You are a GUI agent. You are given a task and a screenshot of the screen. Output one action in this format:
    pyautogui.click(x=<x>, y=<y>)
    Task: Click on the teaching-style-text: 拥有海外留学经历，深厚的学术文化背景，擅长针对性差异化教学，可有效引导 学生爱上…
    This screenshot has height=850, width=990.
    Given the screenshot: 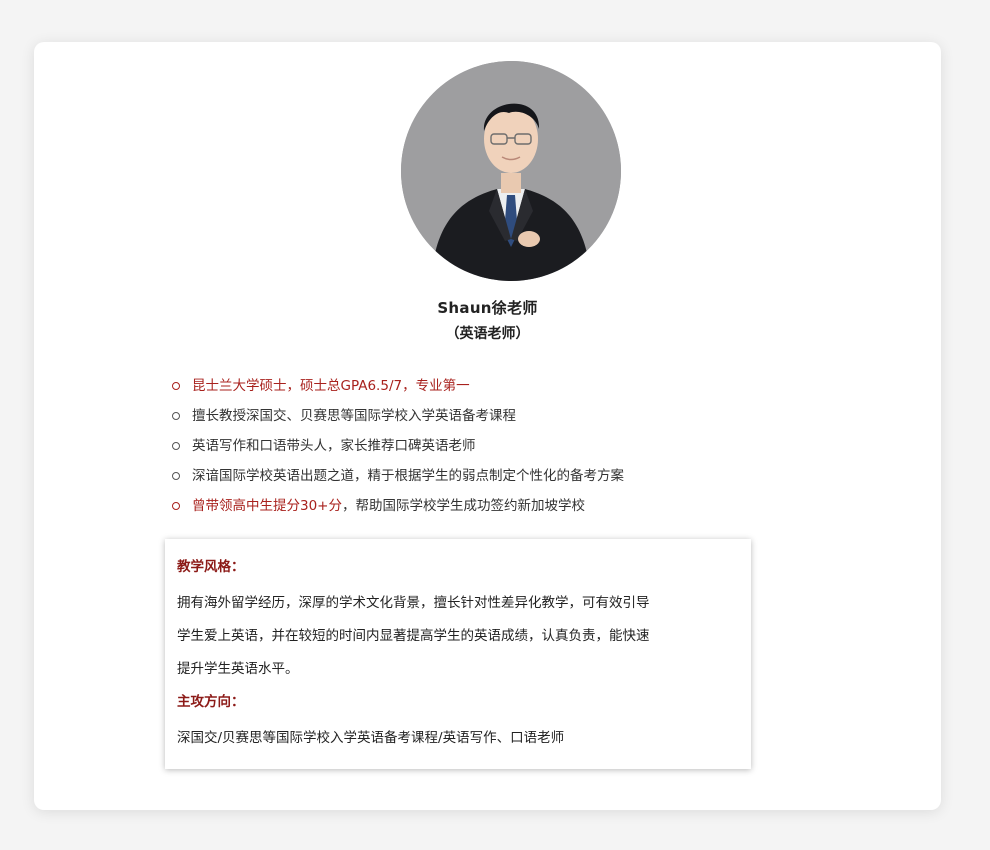 What is the action you would take?
    pyautogui.click(x=458, y=636)
    